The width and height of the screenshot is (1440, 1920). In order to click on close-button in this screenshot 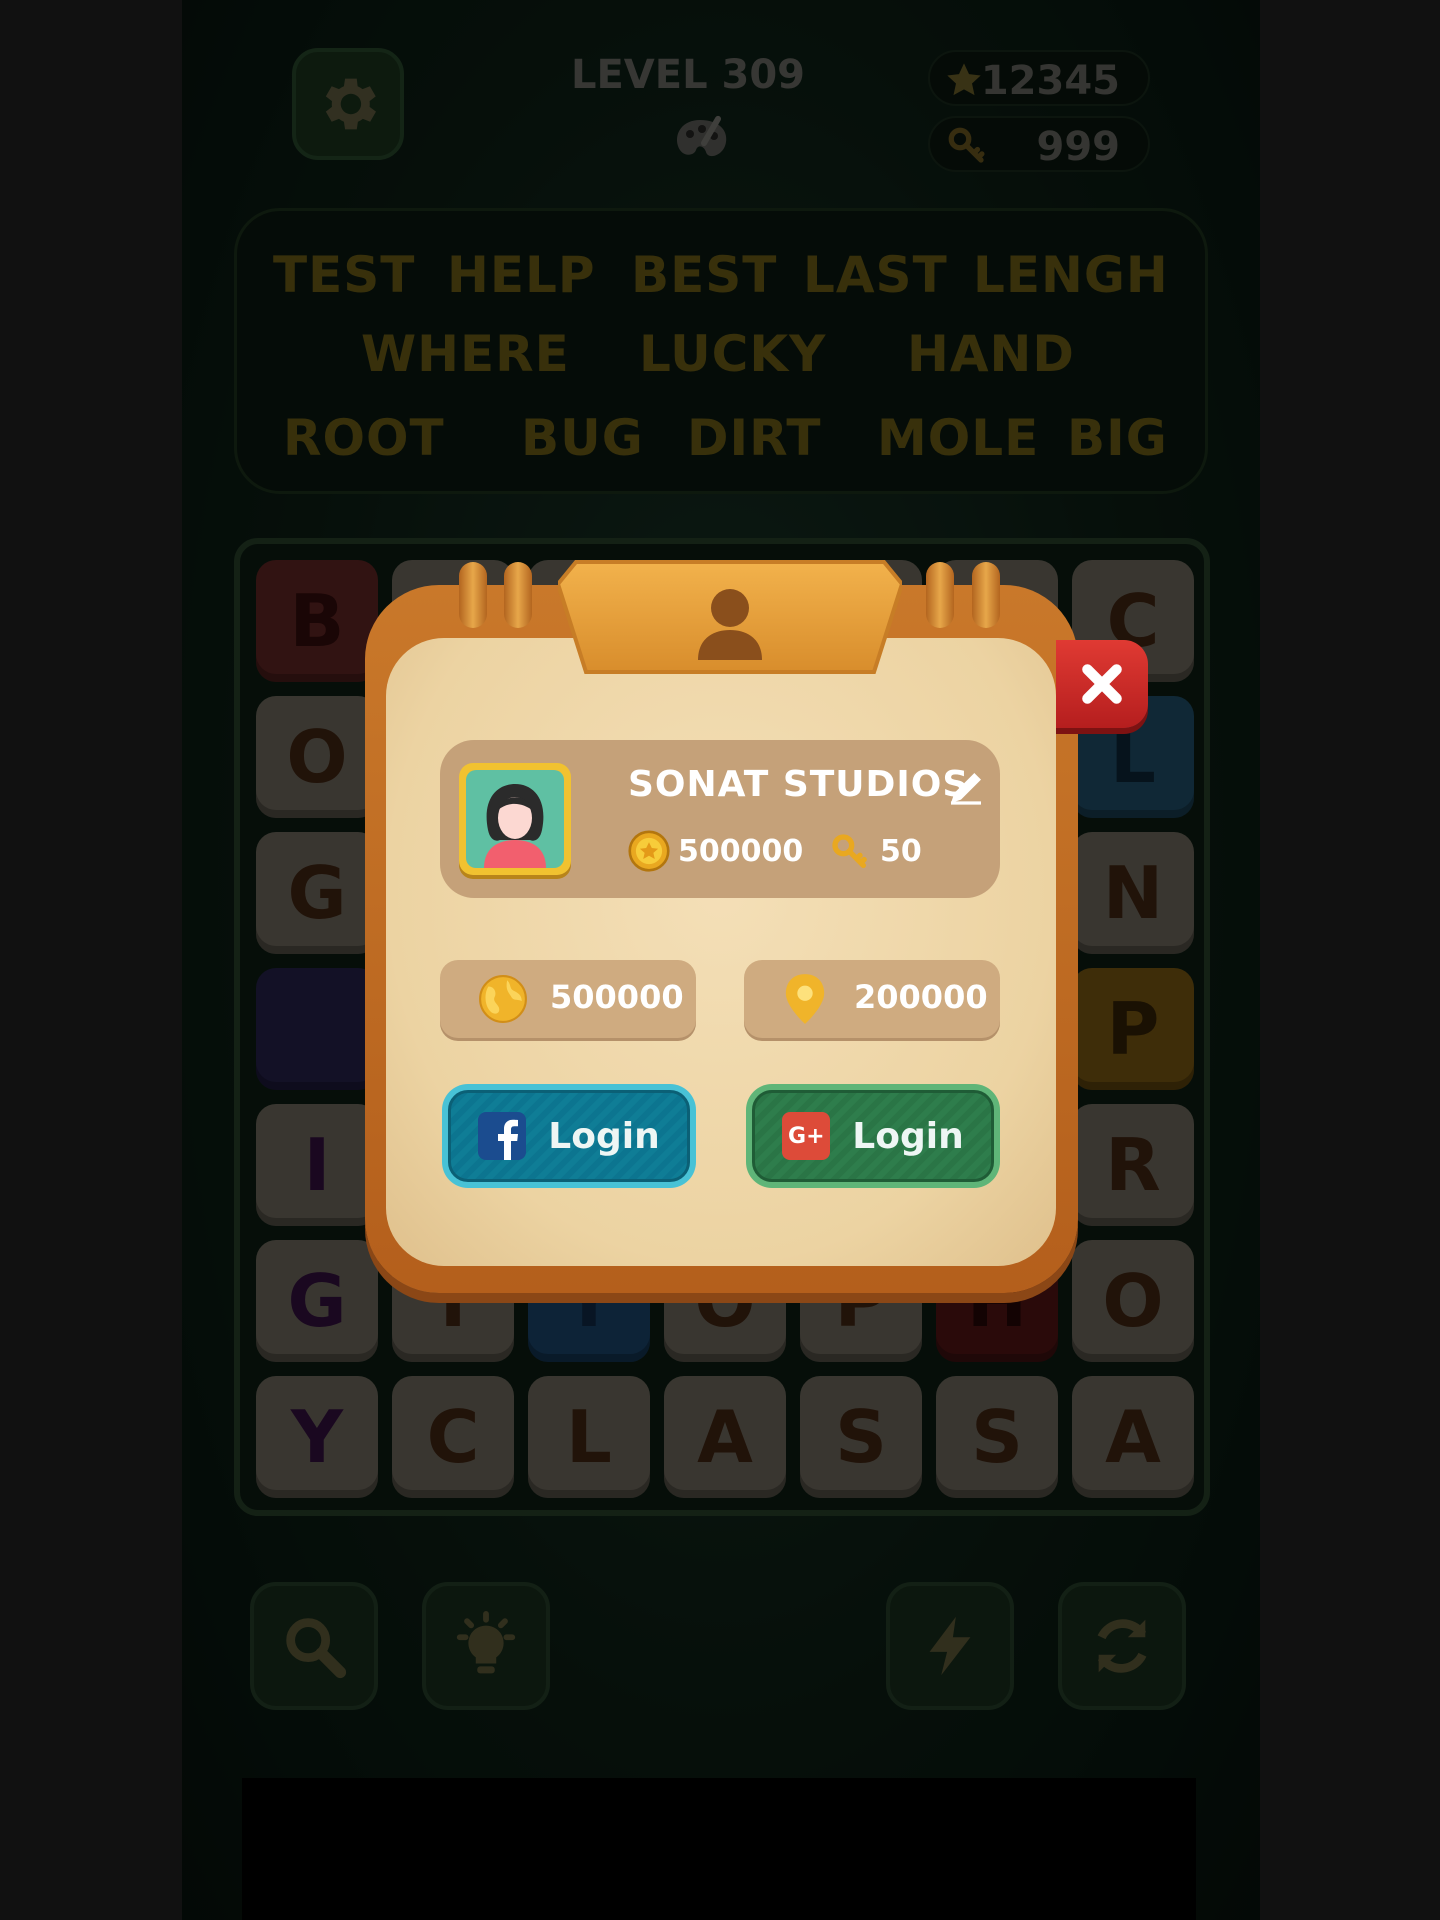, I will do `click(1102, 684)`.